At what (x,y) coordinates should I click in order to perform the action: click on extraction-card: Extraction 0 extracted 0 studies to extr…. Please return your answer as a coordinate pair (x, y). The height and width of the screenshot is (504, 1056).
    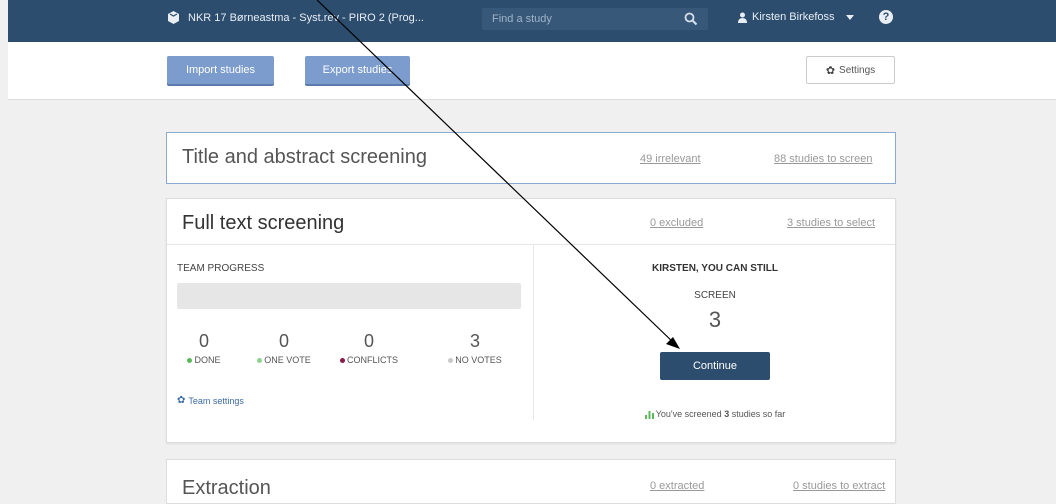
    Looking at the image, I should click on (531, 481).